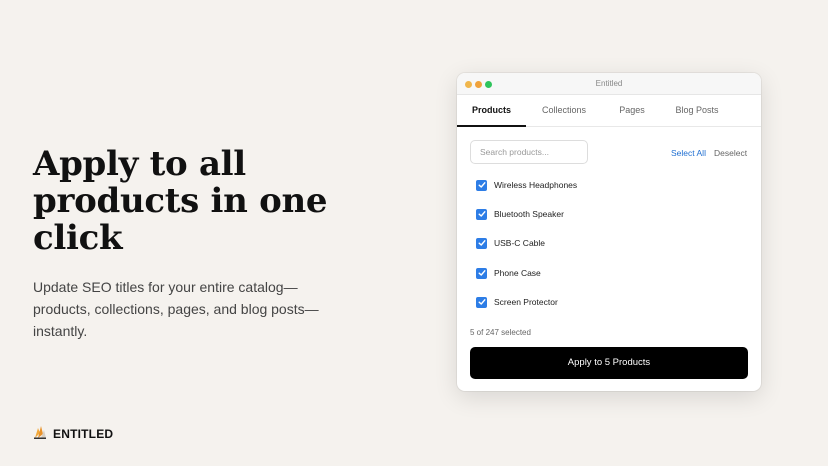  What do you see at coordinates (529, 214) in the screenshot?
I see `list-item-label: Bluetooth Speaker` at bounding box center [529, 214].